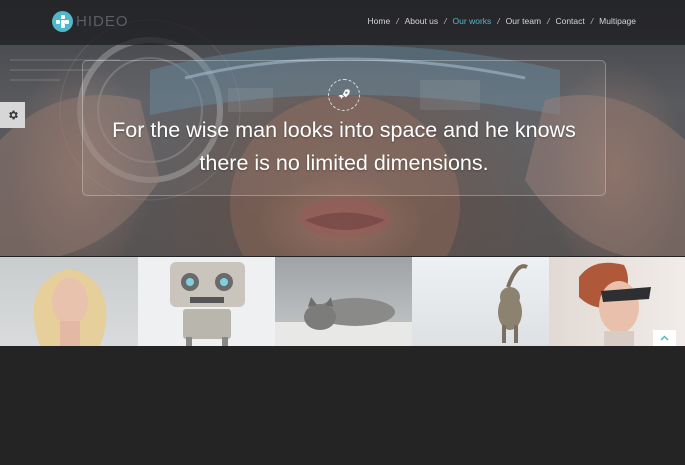  What do you see at coordinates (569, 21) in the screenshot?
I see `nav-contact: Contact` at bounding box center [569, 21].